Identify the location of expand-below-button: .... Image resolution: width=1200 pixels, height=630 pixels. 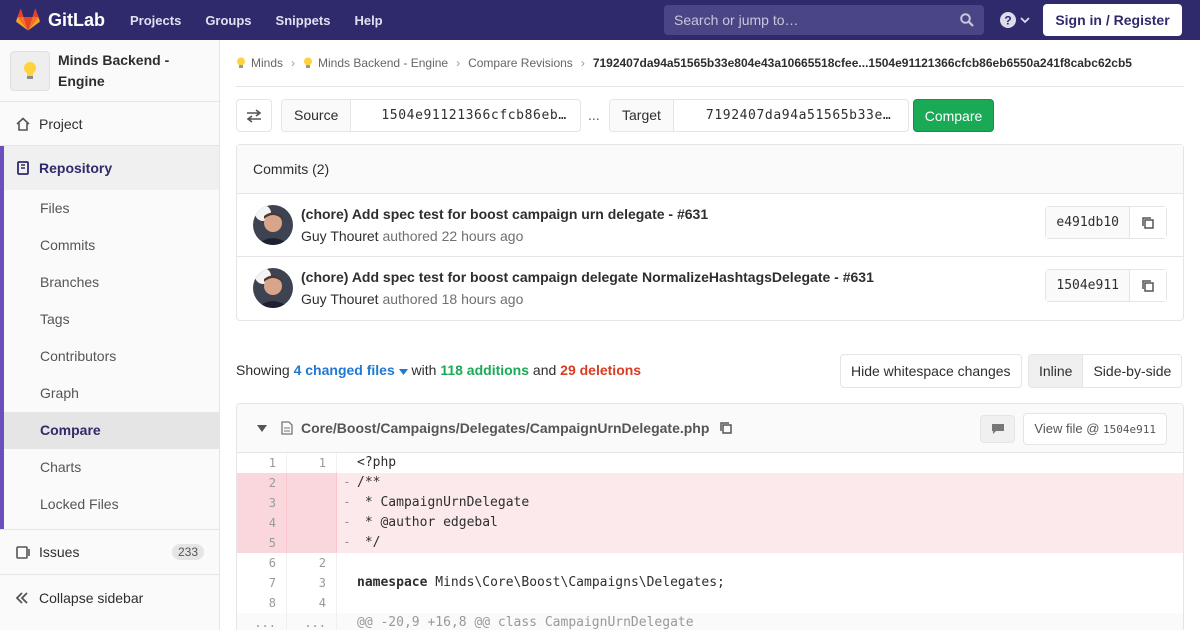
(312, 621).